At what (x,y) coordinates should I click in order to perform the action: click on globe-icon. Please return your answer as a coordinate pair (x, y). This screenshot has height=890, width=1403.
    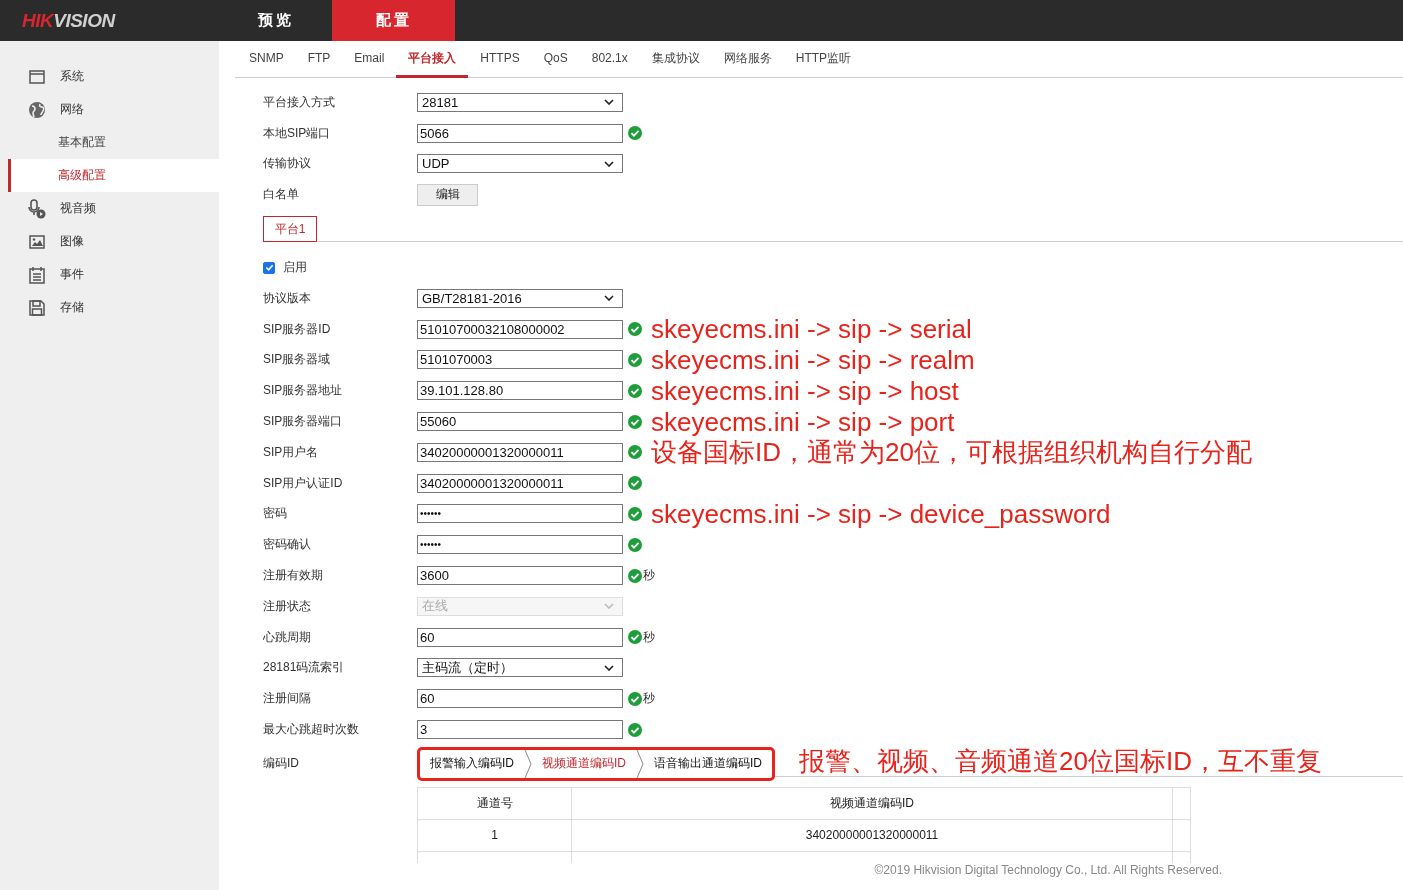
    Looking at the image, I should click on (37, 109).